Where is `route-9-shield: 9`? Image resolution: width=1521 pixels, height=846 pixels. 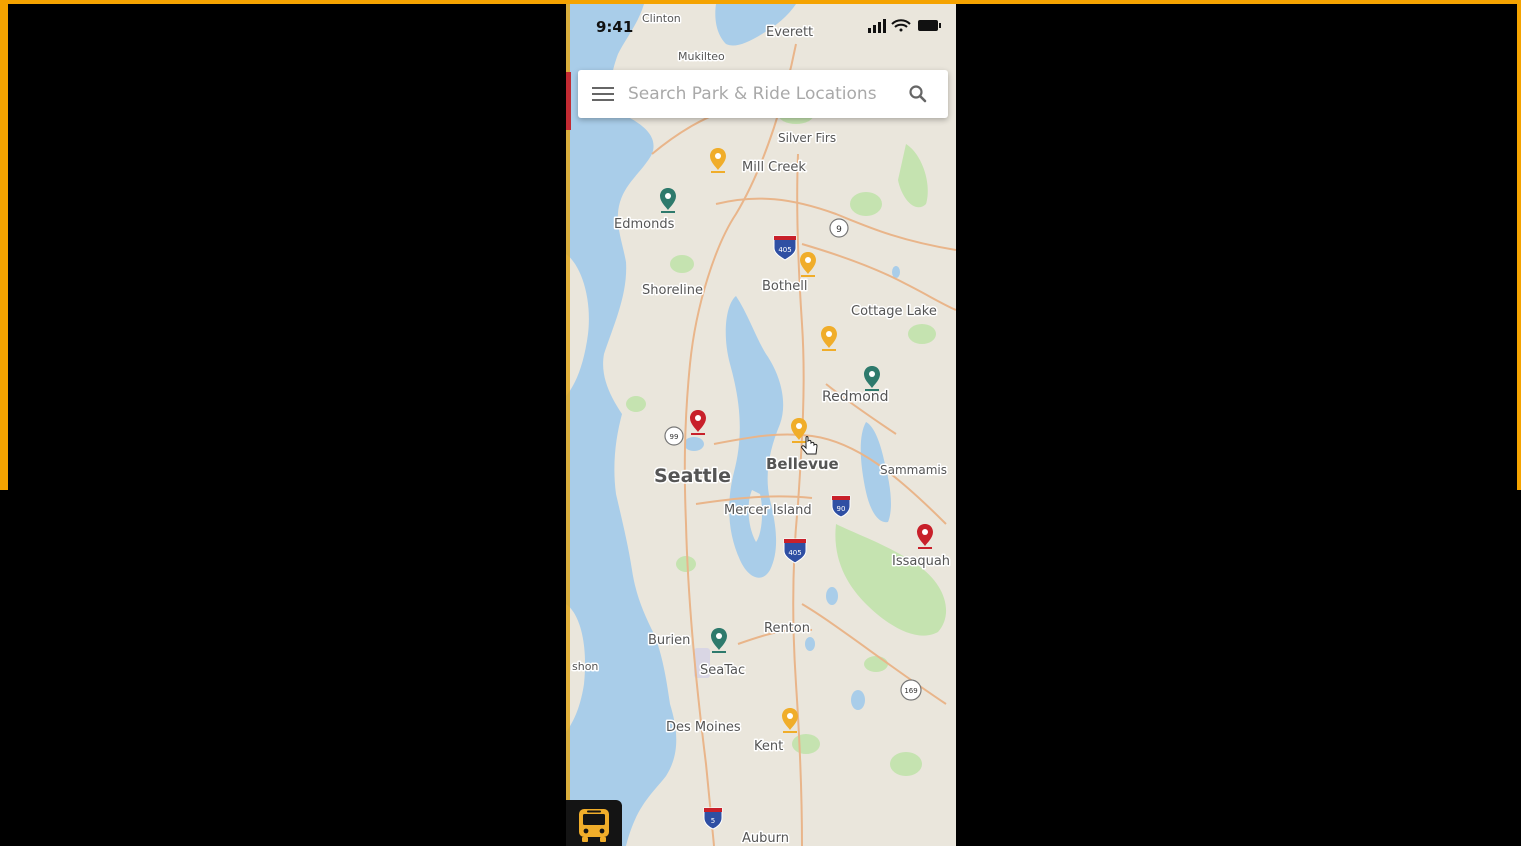 route-9-shield: 9 is located at coordinates (839, 228).